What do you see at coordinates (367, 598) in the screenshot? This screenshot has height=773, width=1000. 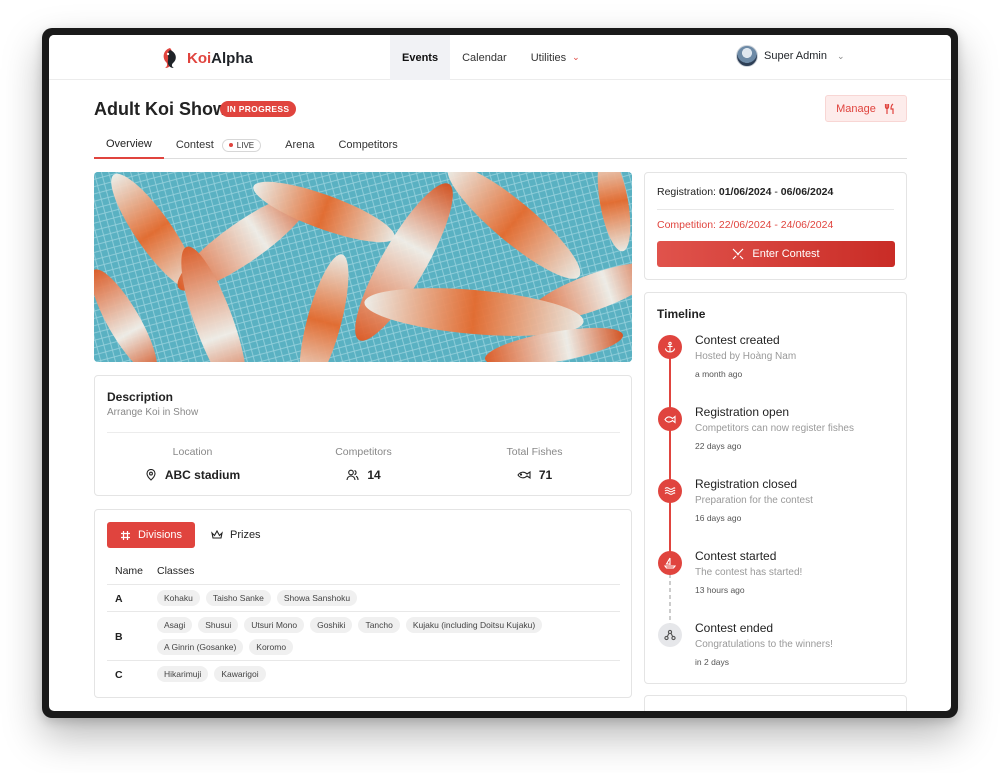 I see `class-chips: Kohaku Taisho Sanke Showa Sanshoku` at bounding box center [367, 598].